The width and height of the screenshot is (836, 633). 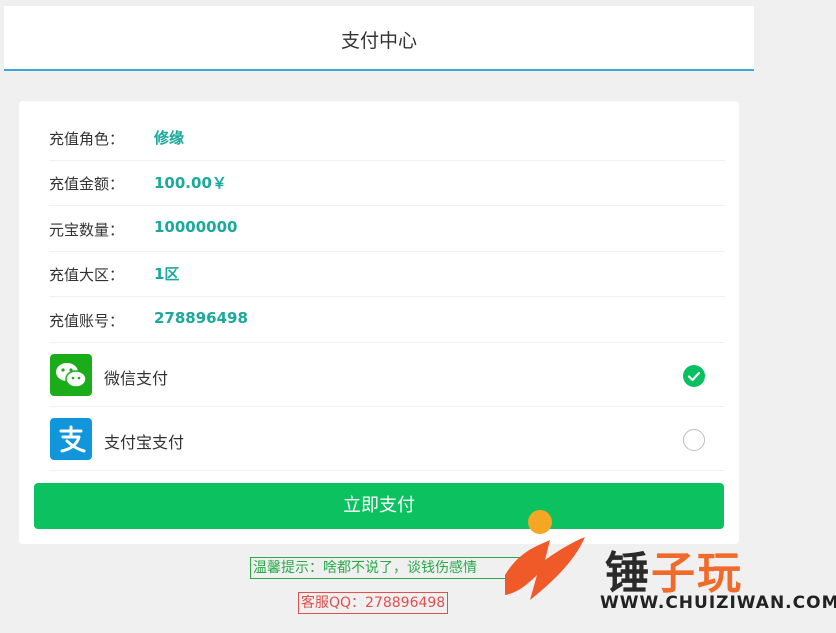 I want to click on wechat-radio-checked, so click(x=694, y=376).